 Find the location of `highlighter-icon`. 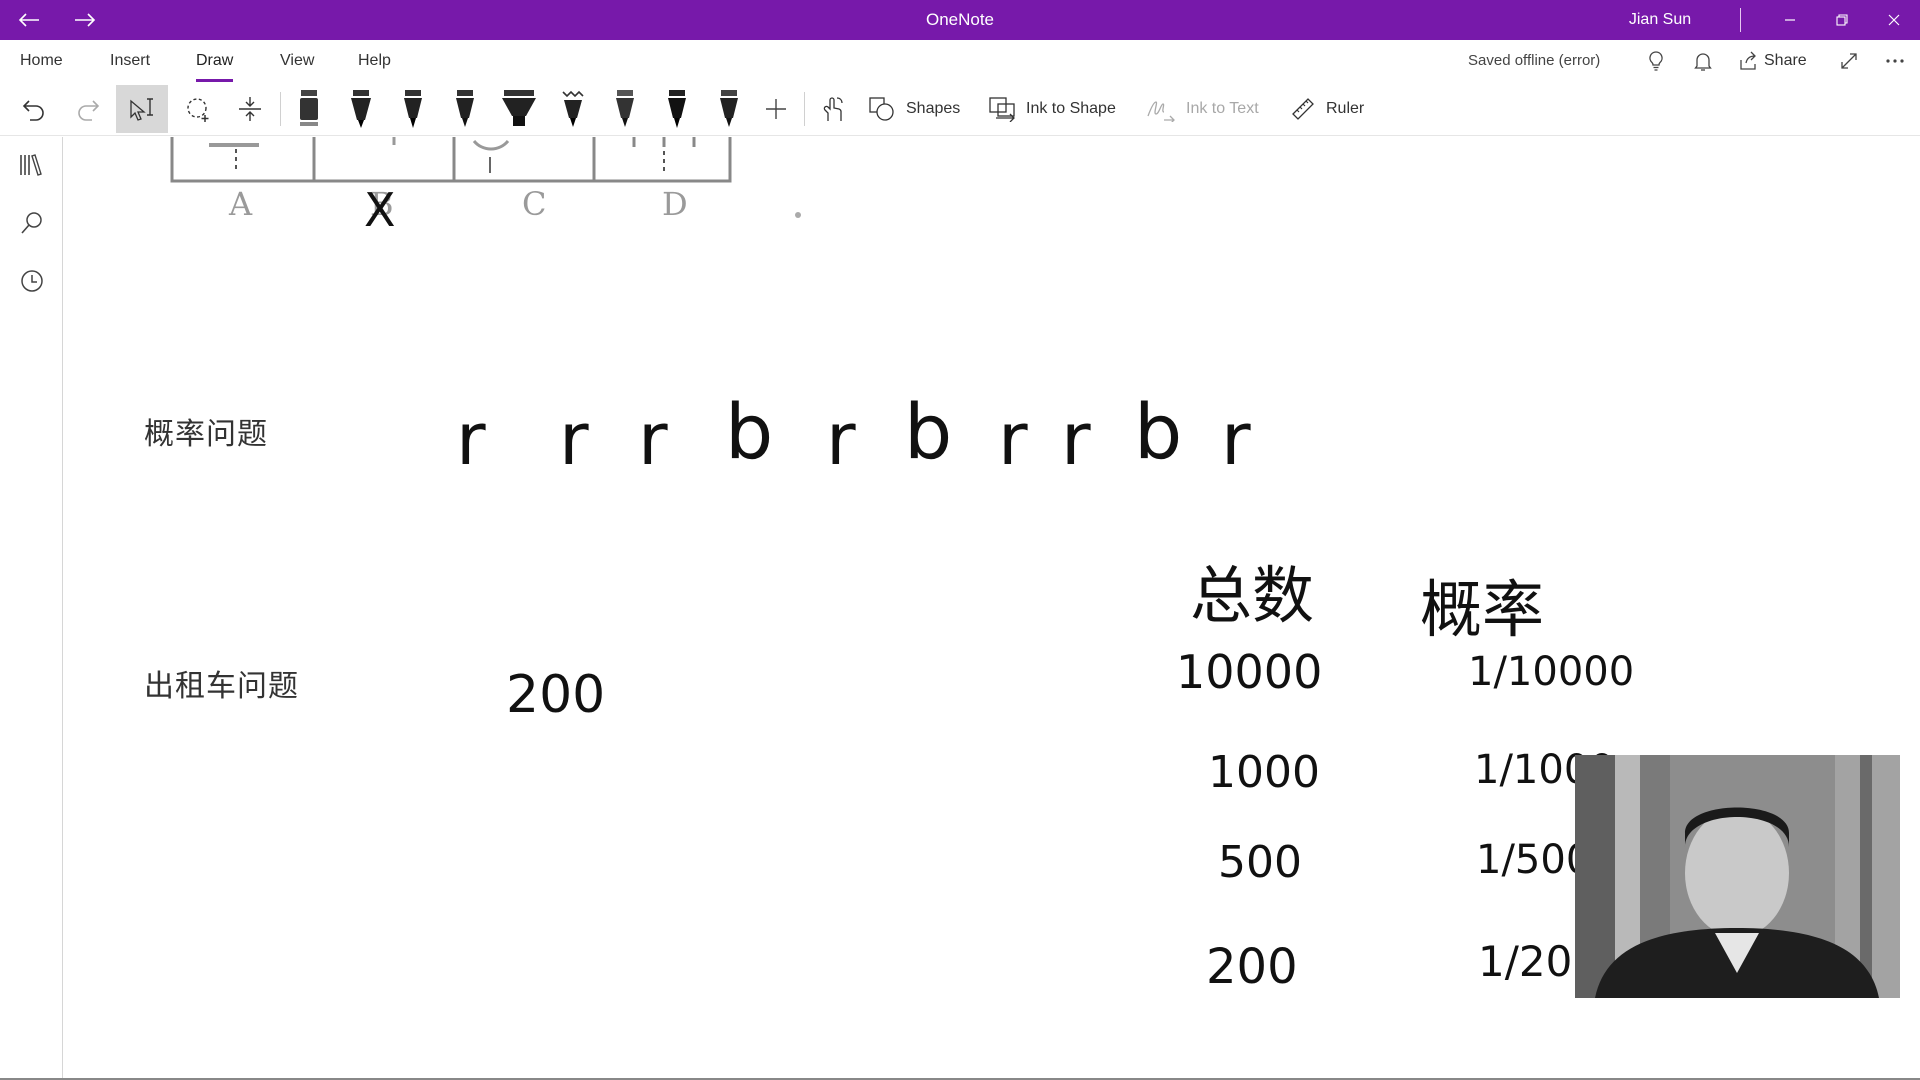

highlighter-icon is located at coordinates (519, 108).